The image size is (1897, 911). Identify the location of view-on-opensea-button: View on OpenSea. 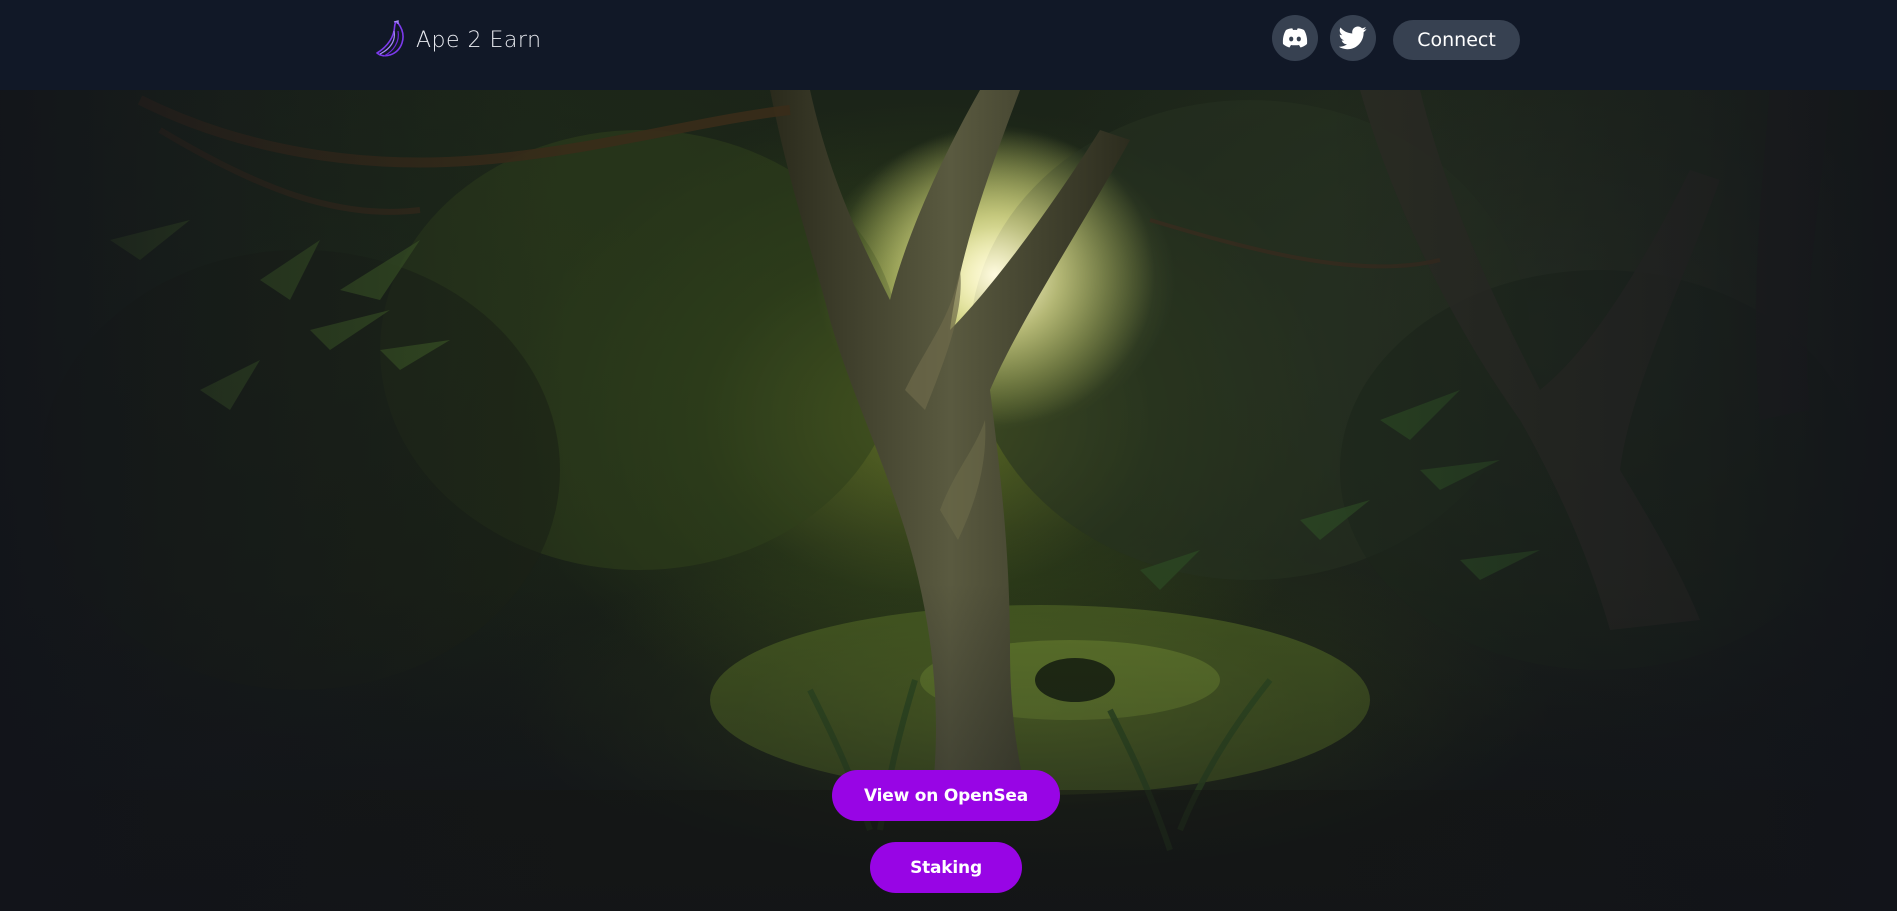
(946, 795).